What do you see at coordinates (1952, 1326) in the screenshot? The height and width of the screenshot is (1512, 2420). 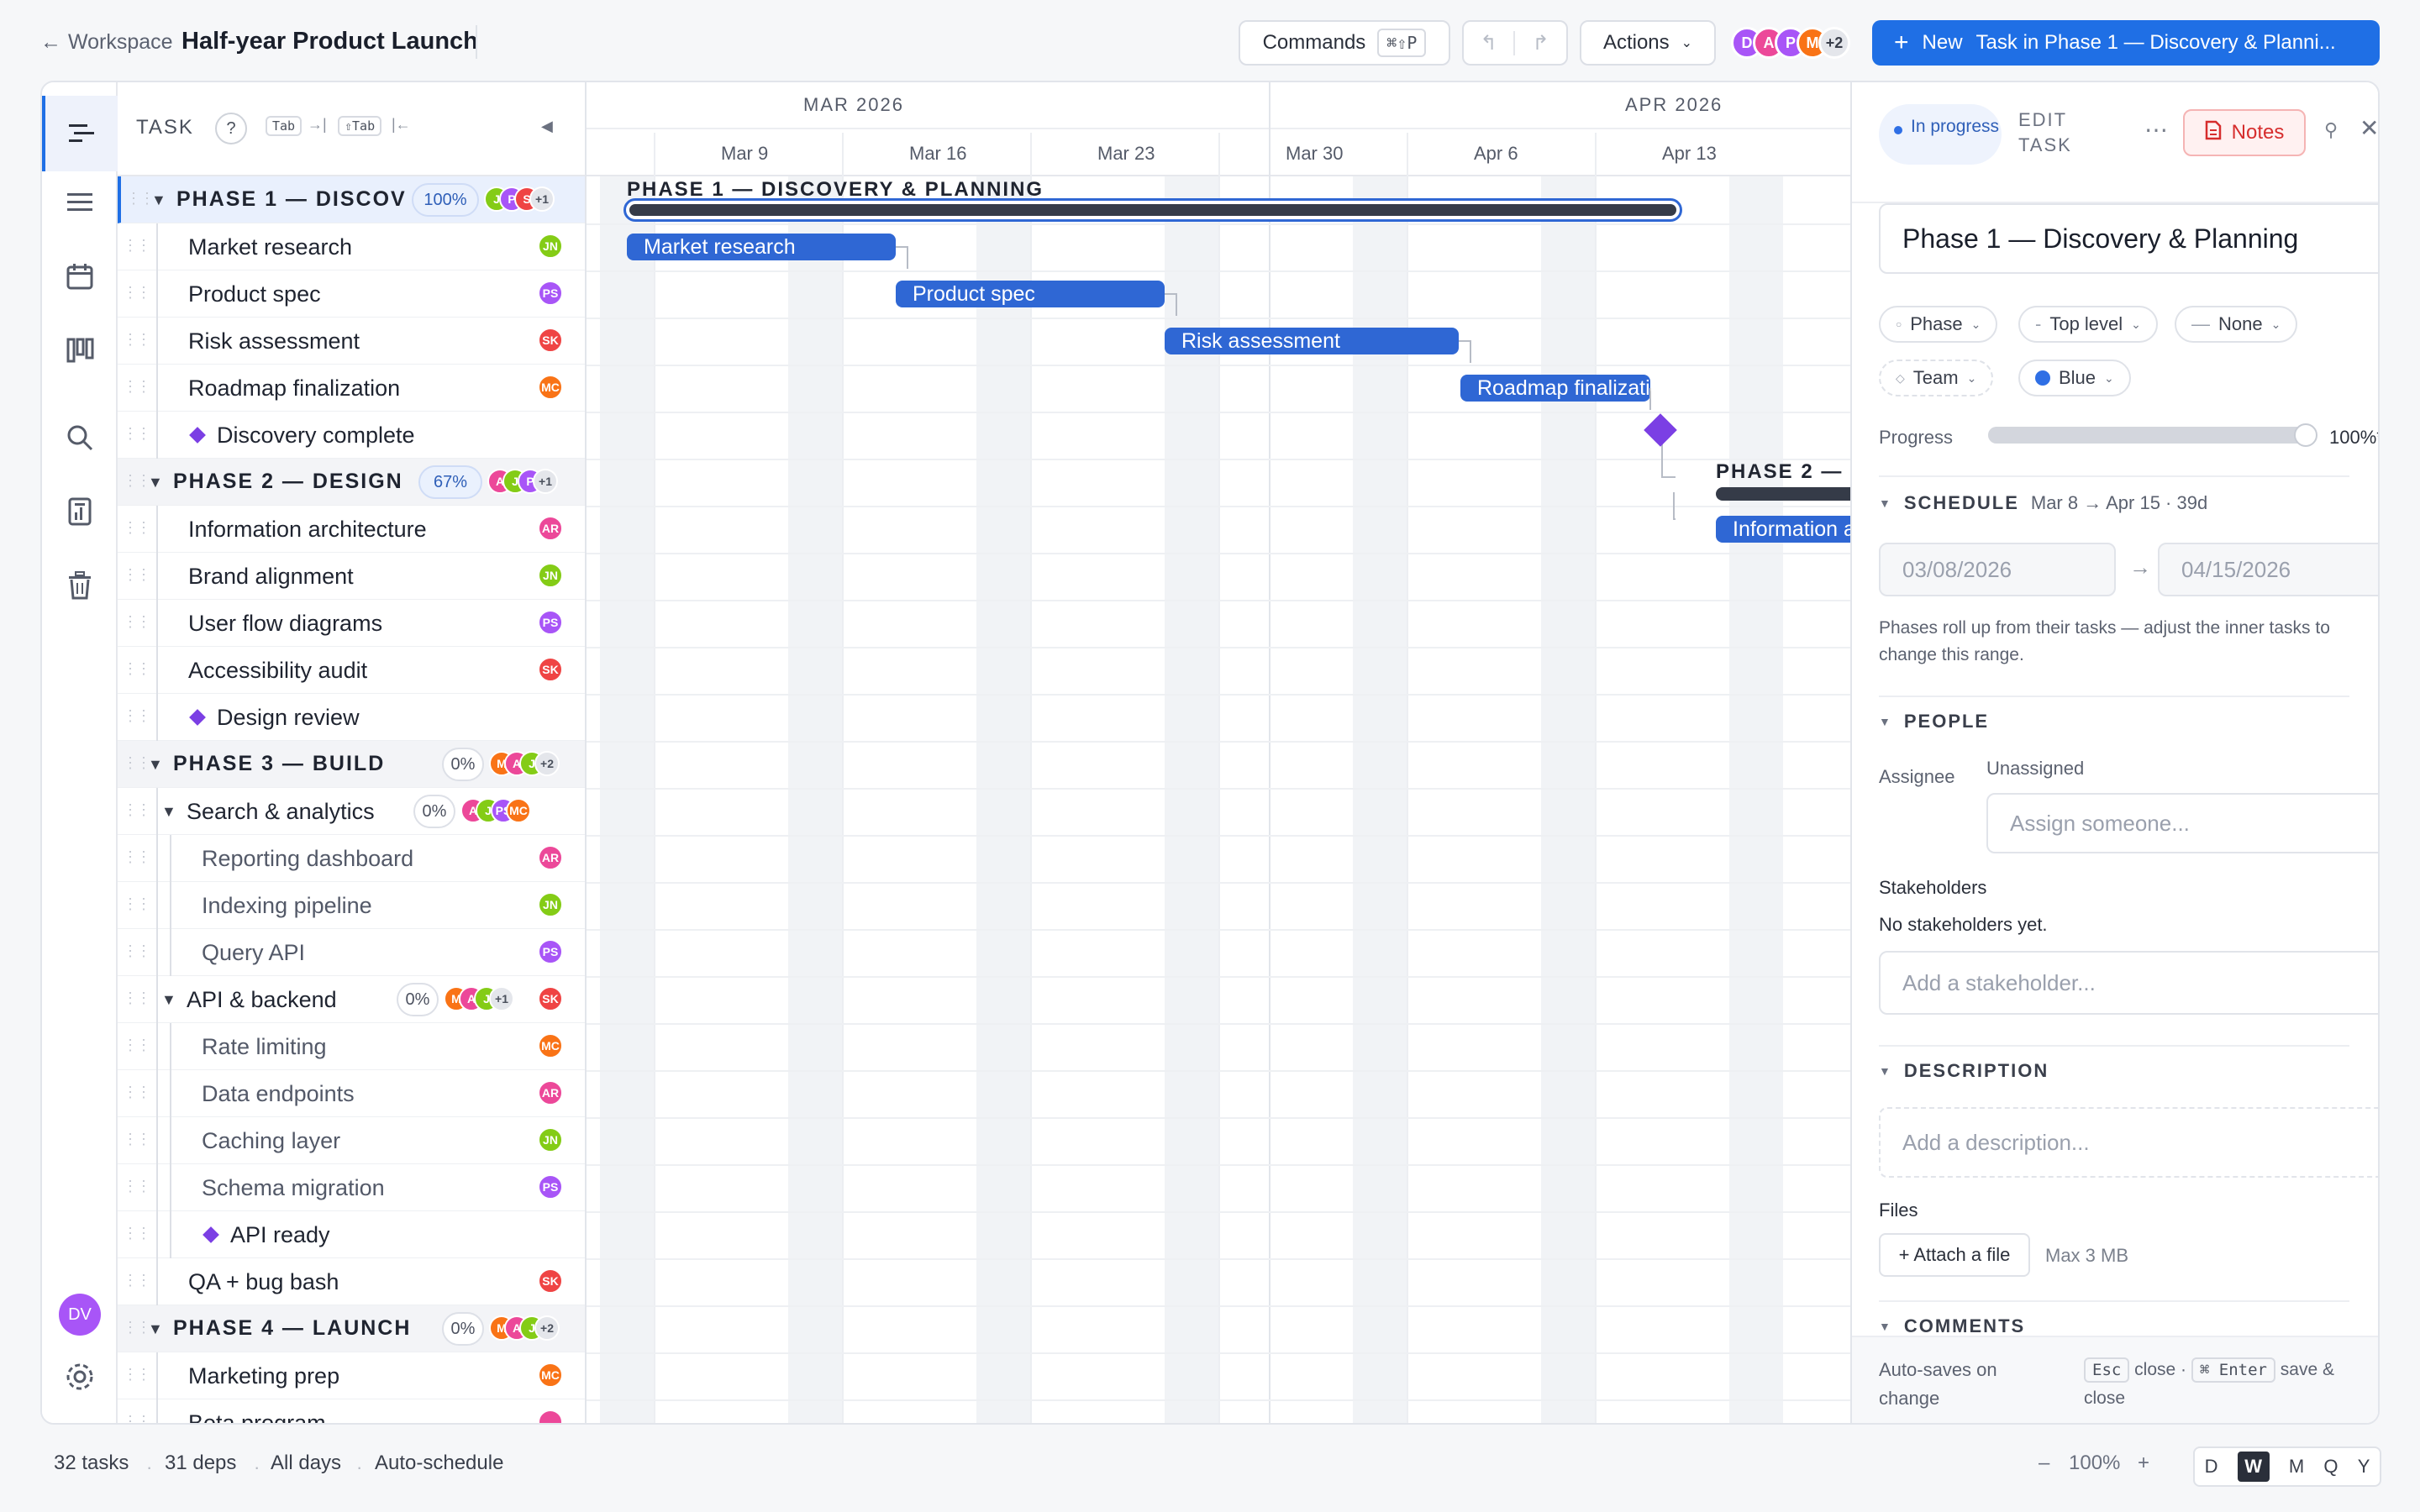 I see `comments-section-toggle: ▼ COMMENTS` at bounding box center [1952, 1326].